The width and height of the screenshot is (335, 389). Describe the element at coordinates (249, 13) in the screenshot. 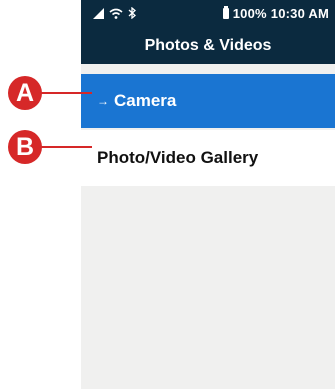

I see `battery-percent: 100%` at that location.